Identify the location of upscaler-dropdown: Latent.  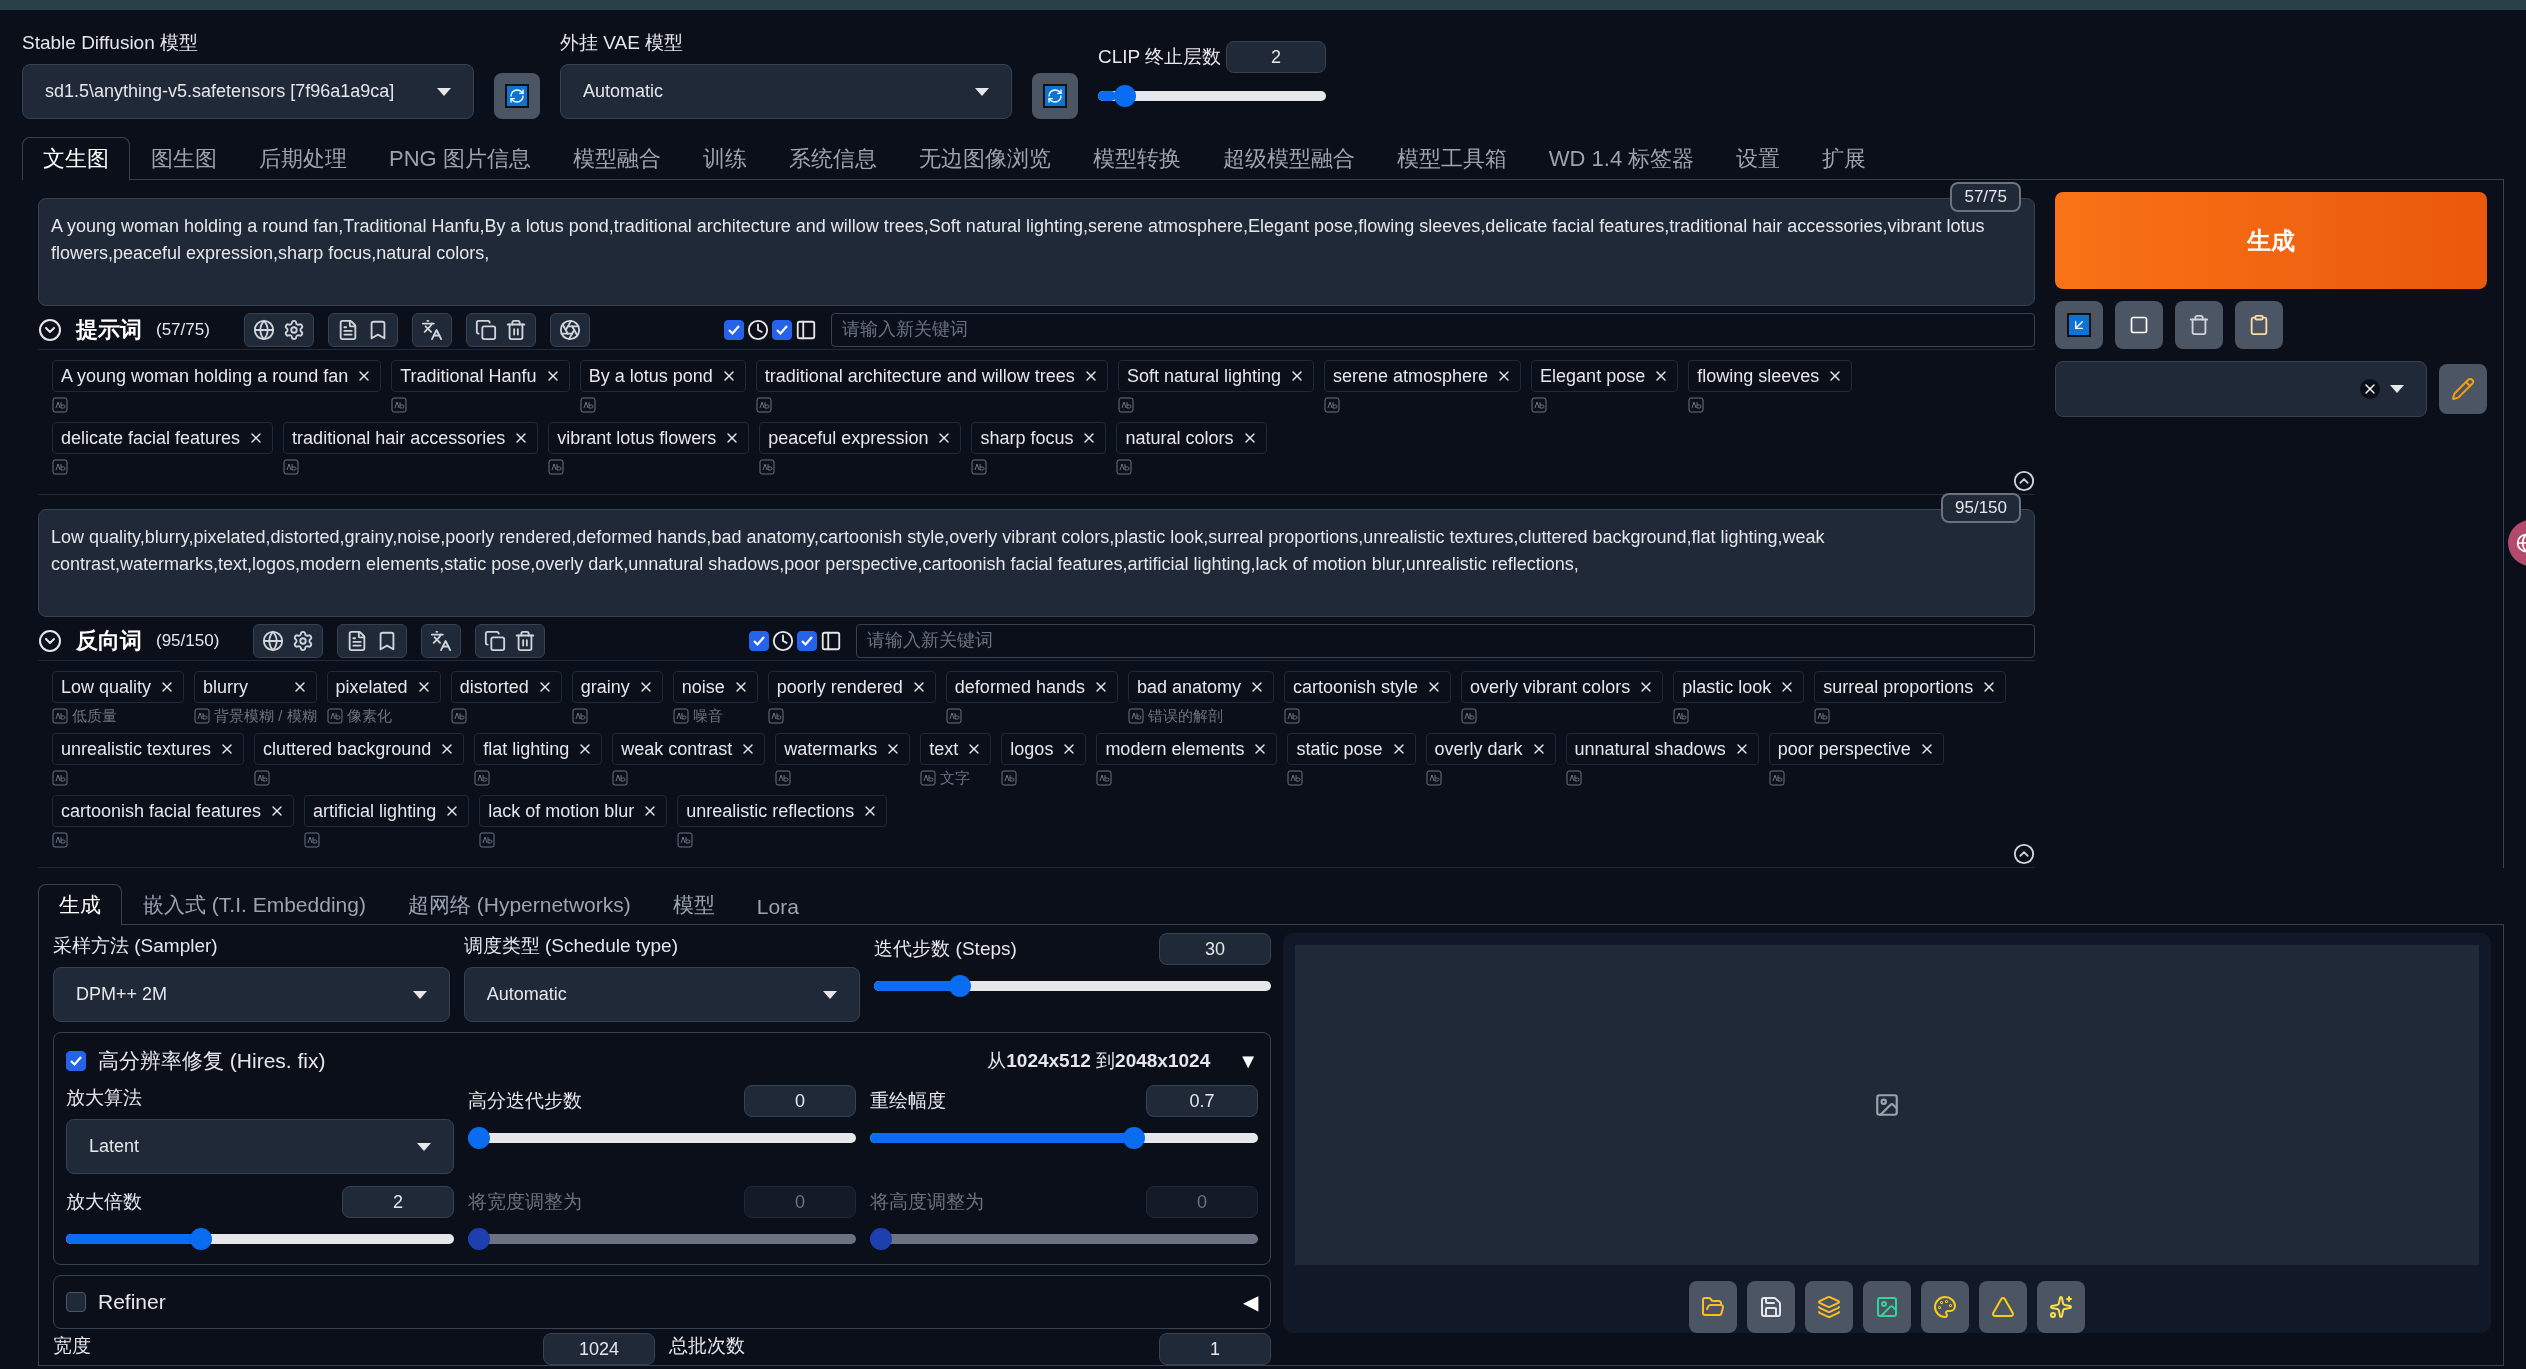
(260, 1146).